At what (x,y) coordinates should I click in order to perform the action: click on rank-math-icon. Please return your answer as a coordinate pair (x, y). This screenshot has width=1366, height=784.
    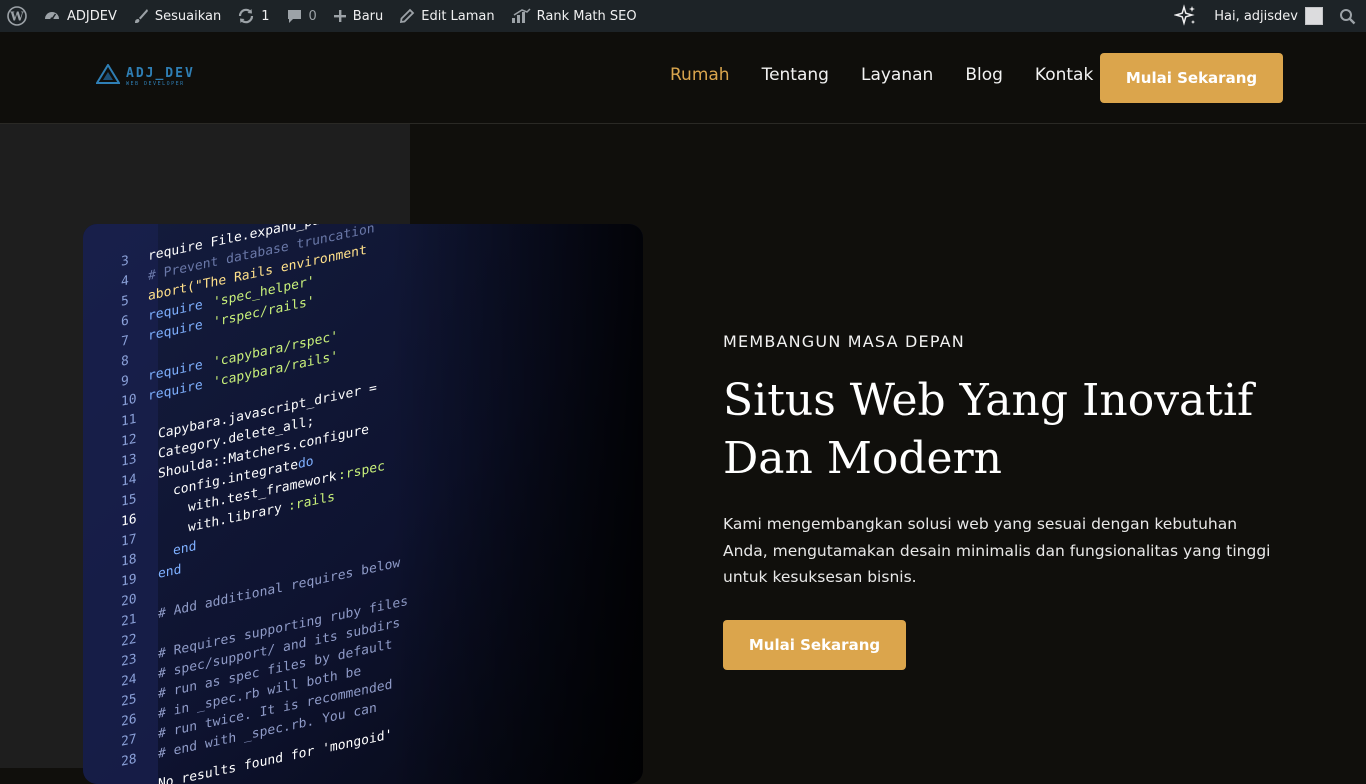
    Looking at the image, I should click on (521, 16).